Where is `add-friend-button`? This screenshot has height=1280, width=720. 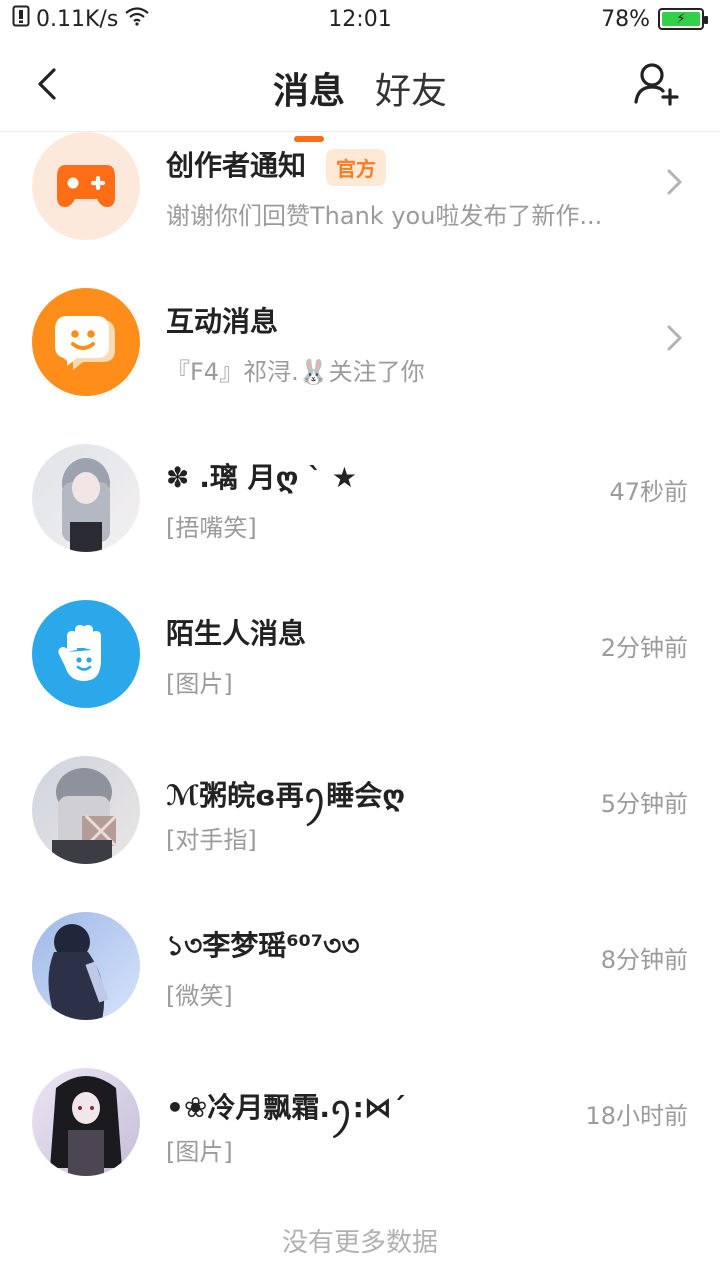 add-friend-button is located at coordinates (656, 84).